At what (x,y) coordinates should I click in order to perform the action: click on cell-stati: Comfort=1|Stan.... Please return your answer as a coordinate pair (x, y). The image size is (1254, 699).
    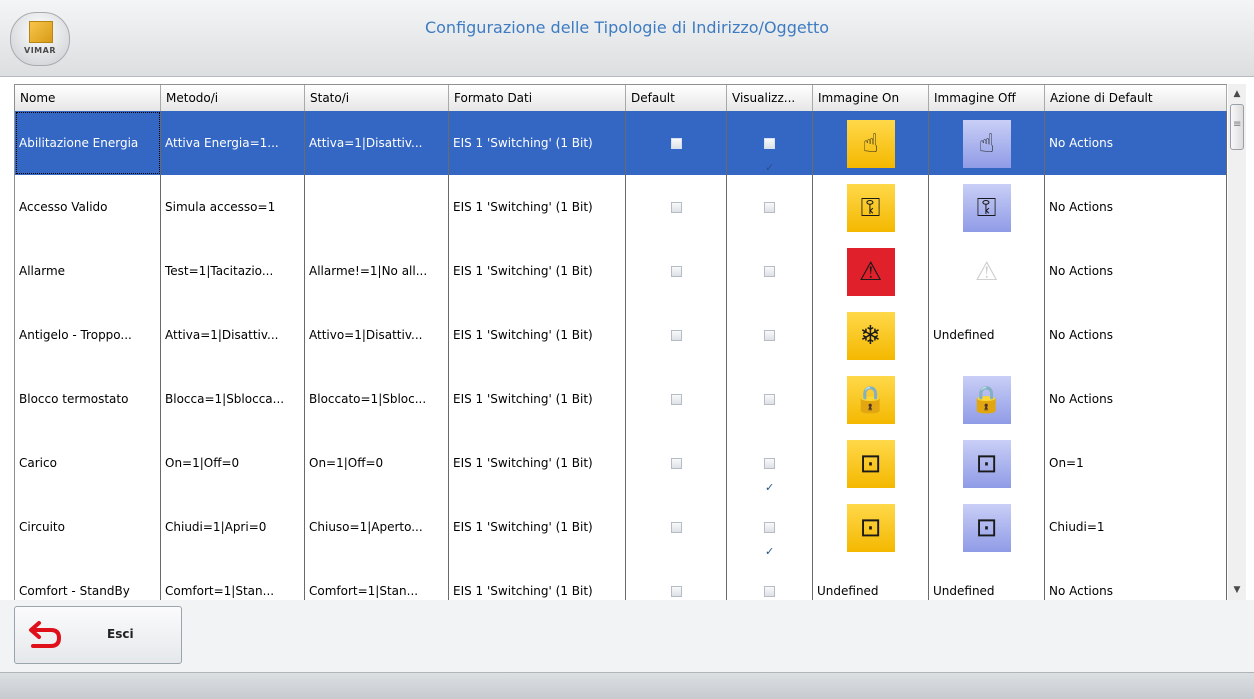
    Looking at the image, I should click on (377, 580).